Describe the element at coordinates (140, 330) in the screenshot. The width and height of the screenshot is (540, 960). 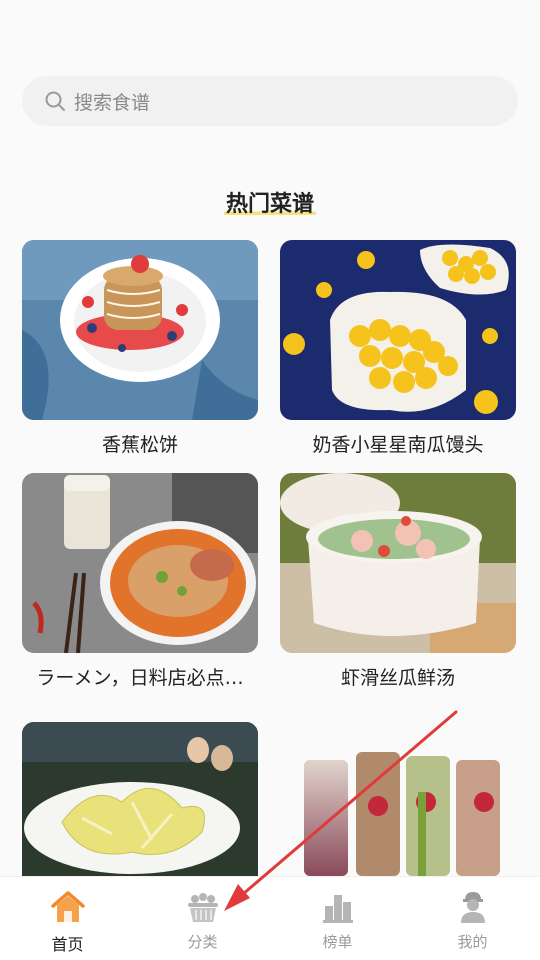
I see `recipe-photo-pancakes` at that location.